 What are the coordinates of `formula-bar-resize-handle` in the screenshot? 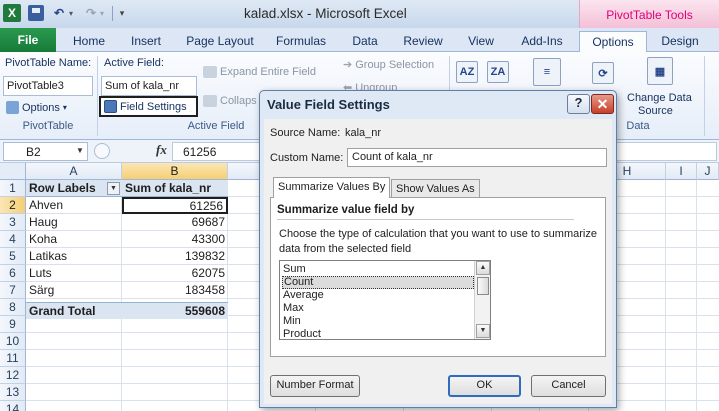 It's located at (102, 151).